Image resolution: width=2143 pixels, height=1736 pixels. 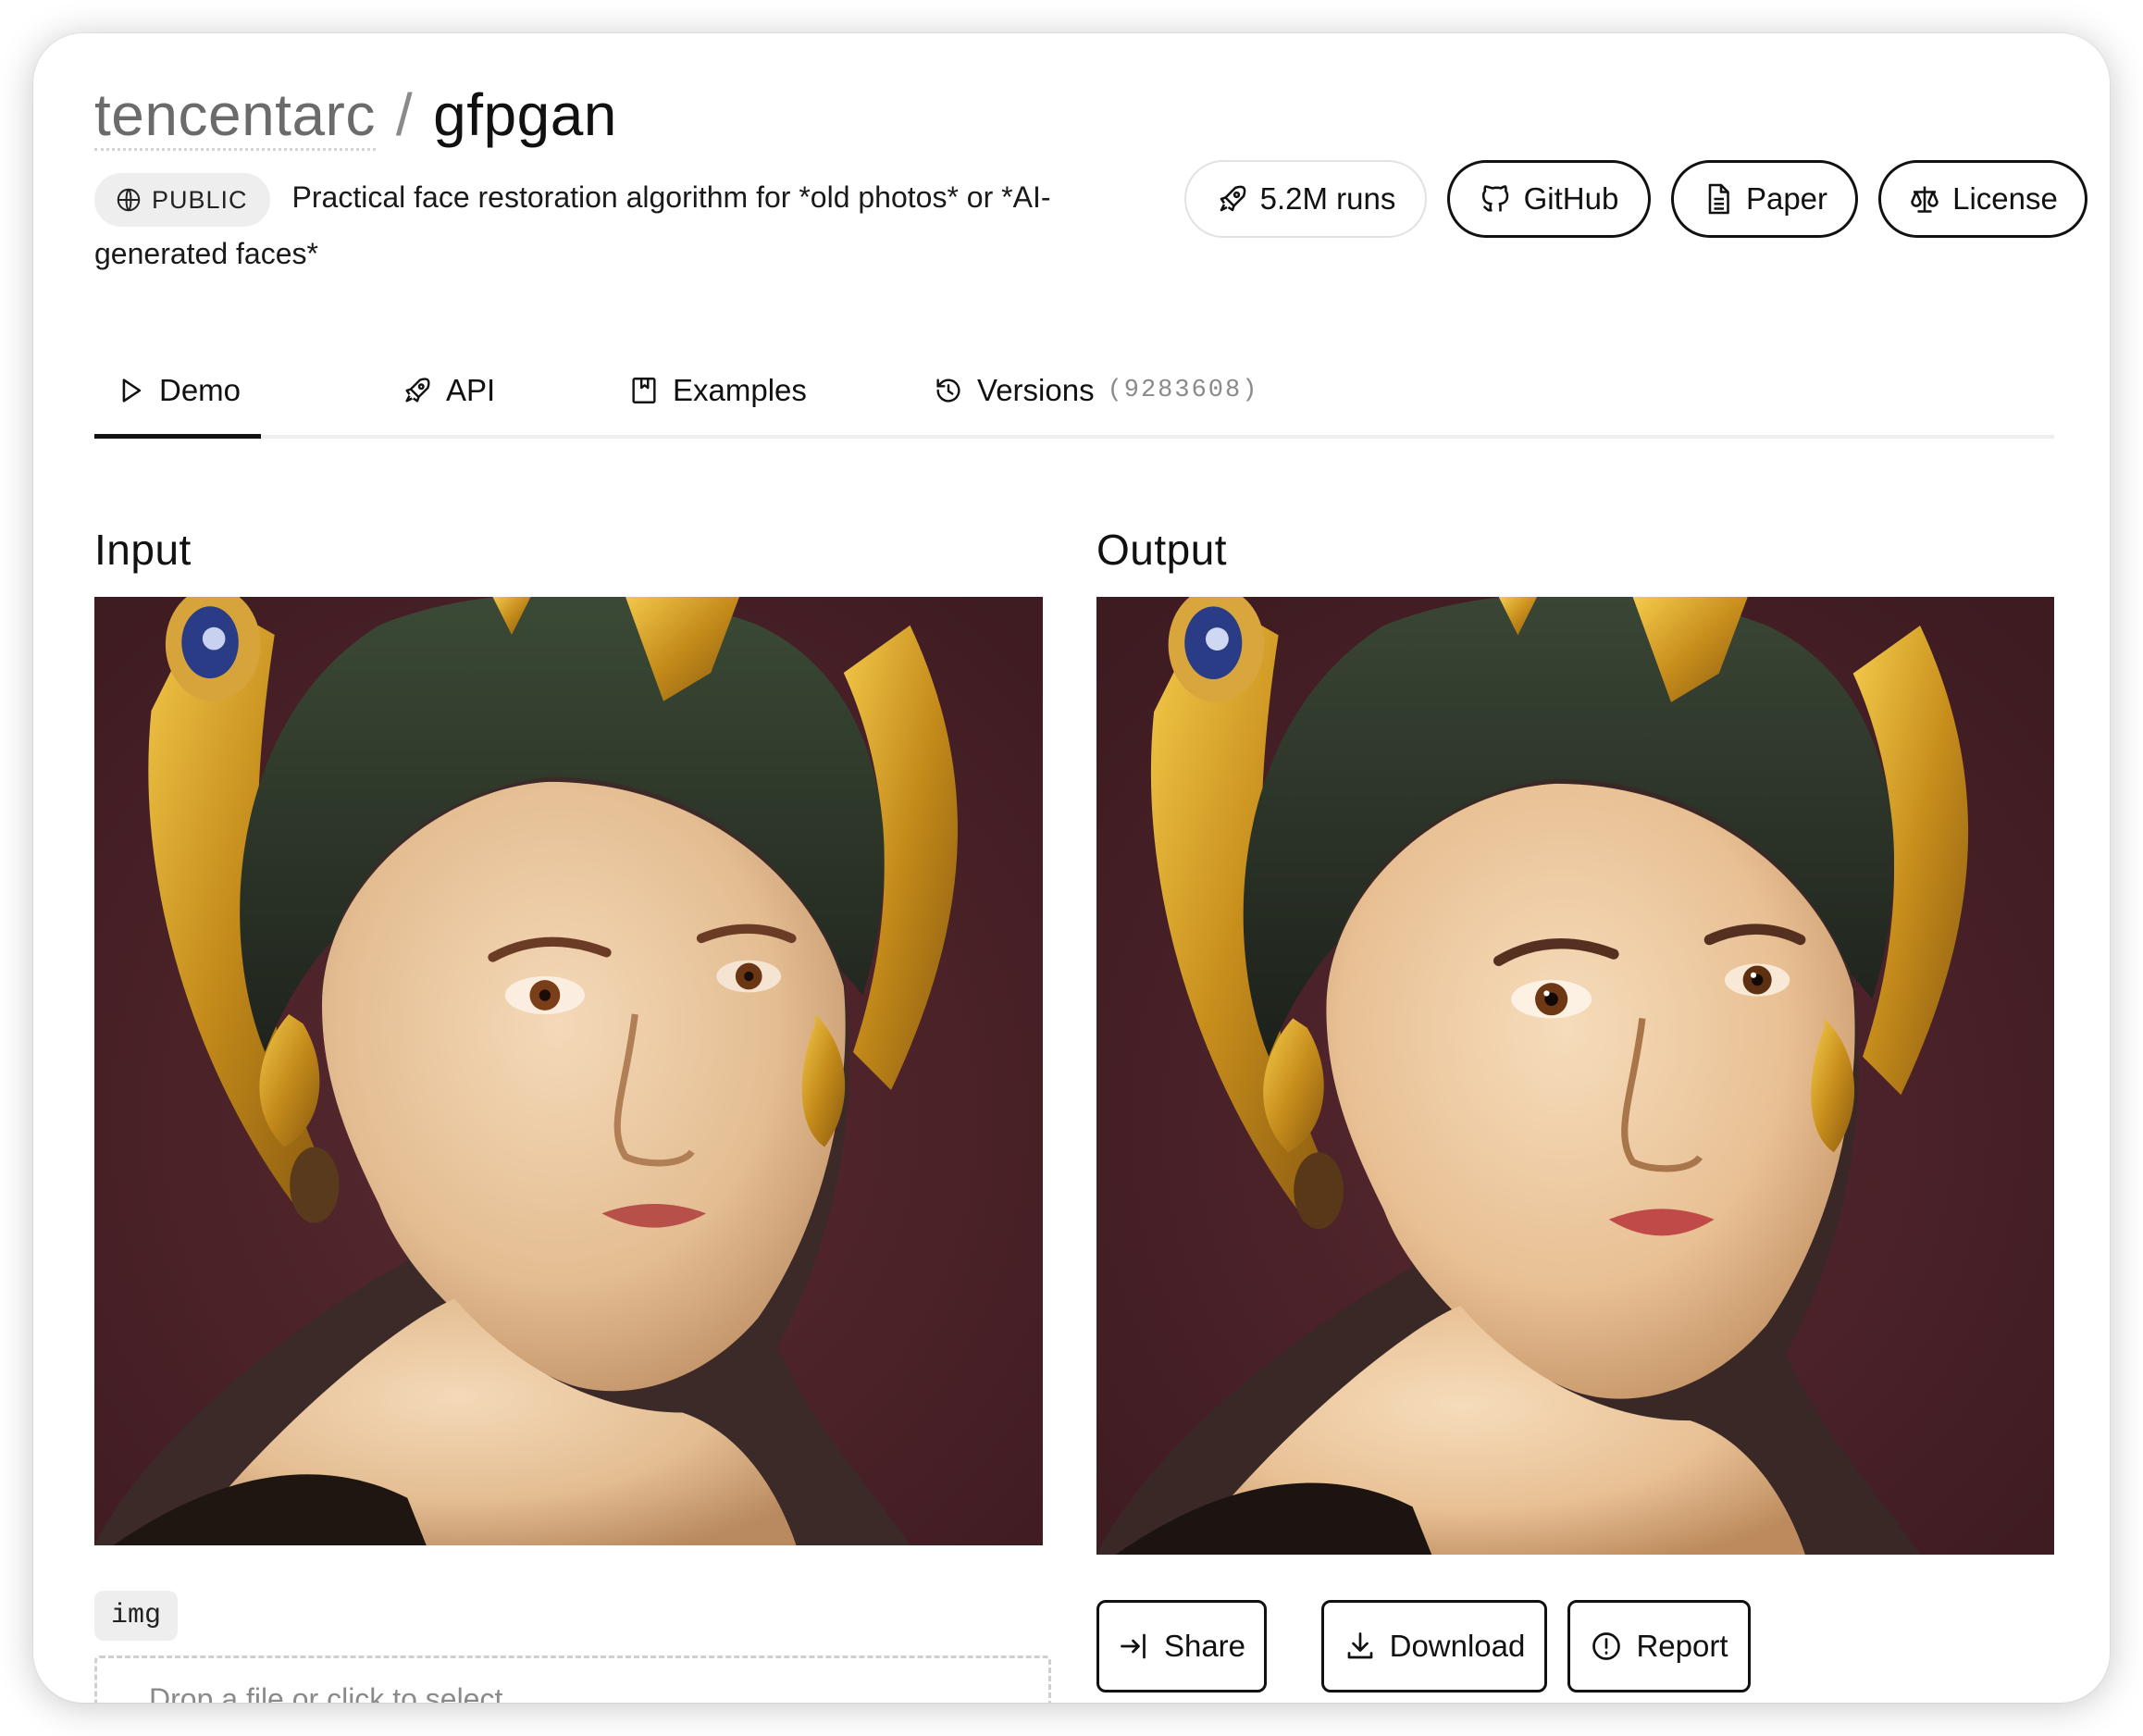 I want to click on runs-count: 5.2M runs, so click(x=1305, y=199).